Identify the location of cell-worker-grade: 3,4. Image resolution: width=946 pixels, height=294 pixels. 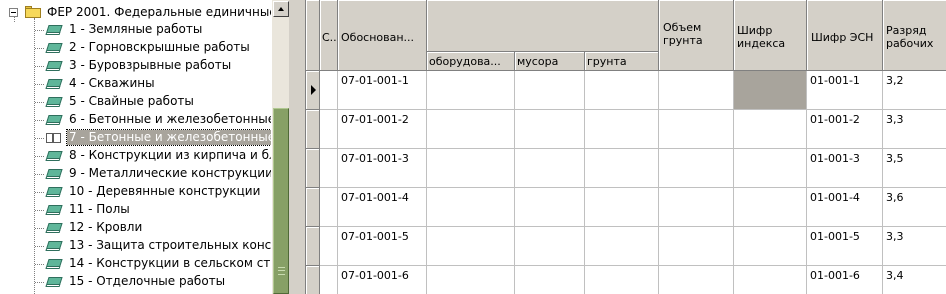
(914, 280).